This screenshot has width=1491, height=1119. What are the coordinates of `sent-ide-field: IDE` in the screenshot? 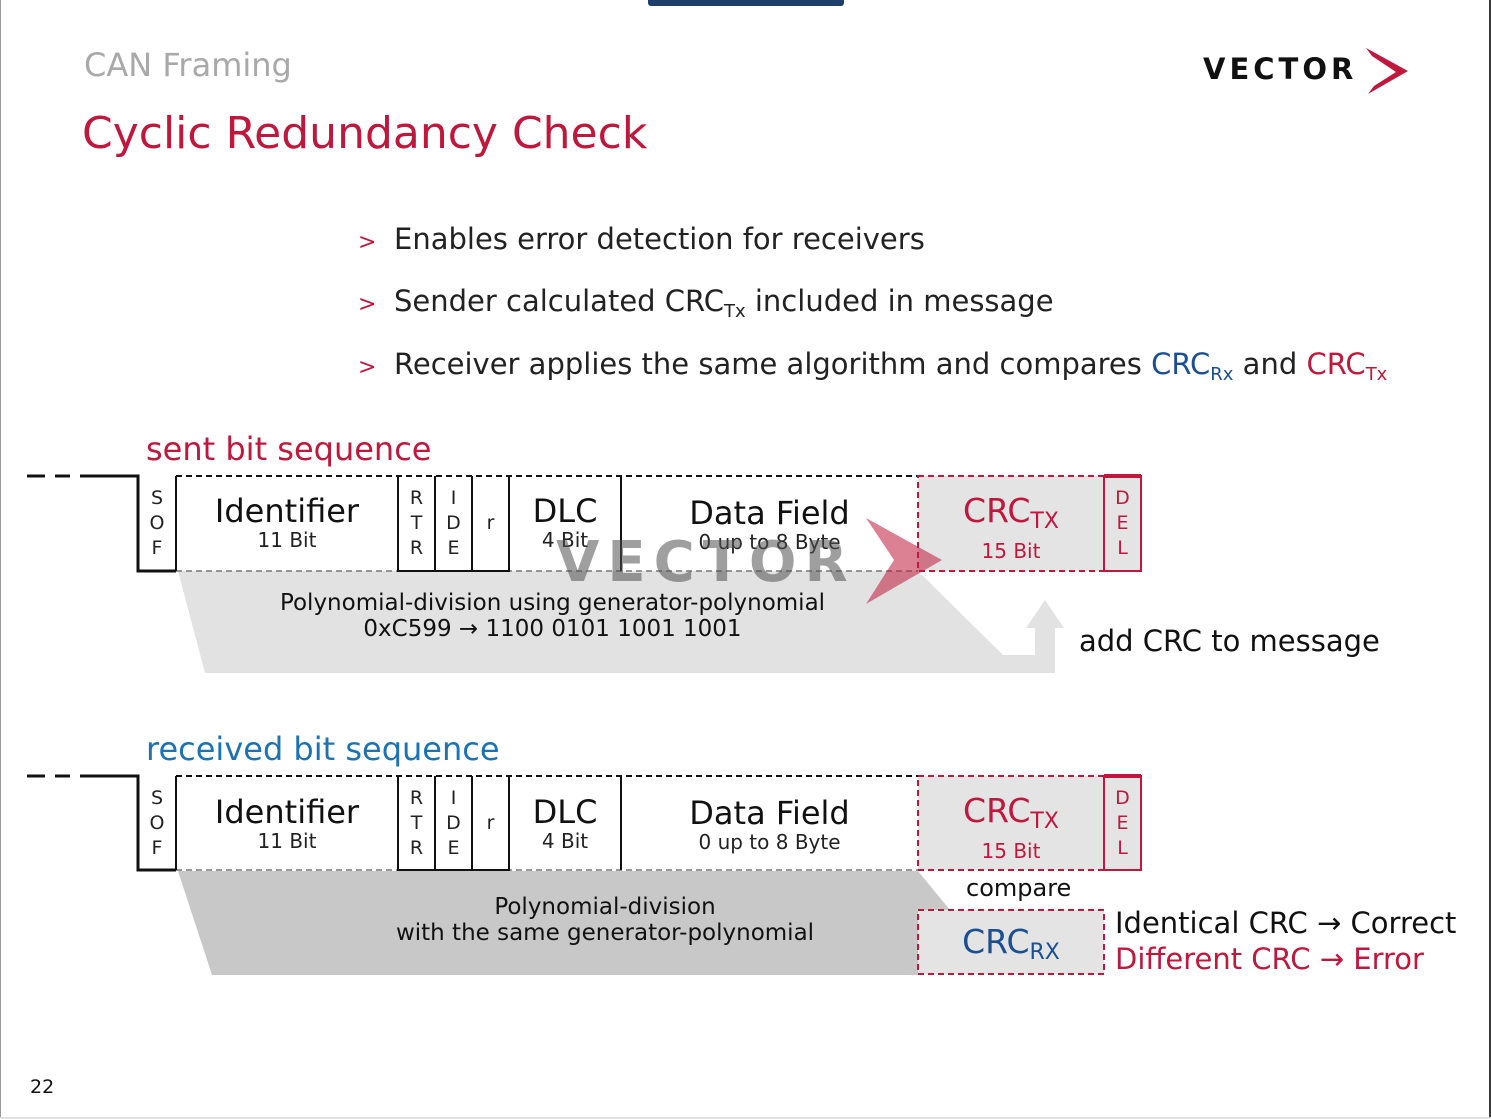 It's located at (453, 523).